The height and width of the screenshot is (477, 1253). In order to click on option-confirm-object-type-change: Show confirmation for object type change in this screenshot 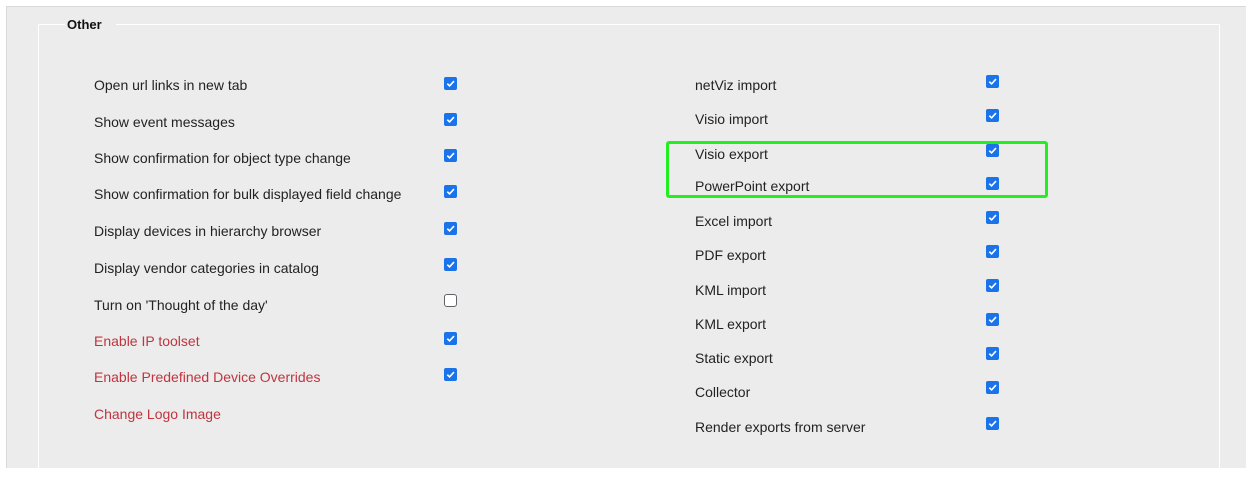, I will do `click(222, 158)`.